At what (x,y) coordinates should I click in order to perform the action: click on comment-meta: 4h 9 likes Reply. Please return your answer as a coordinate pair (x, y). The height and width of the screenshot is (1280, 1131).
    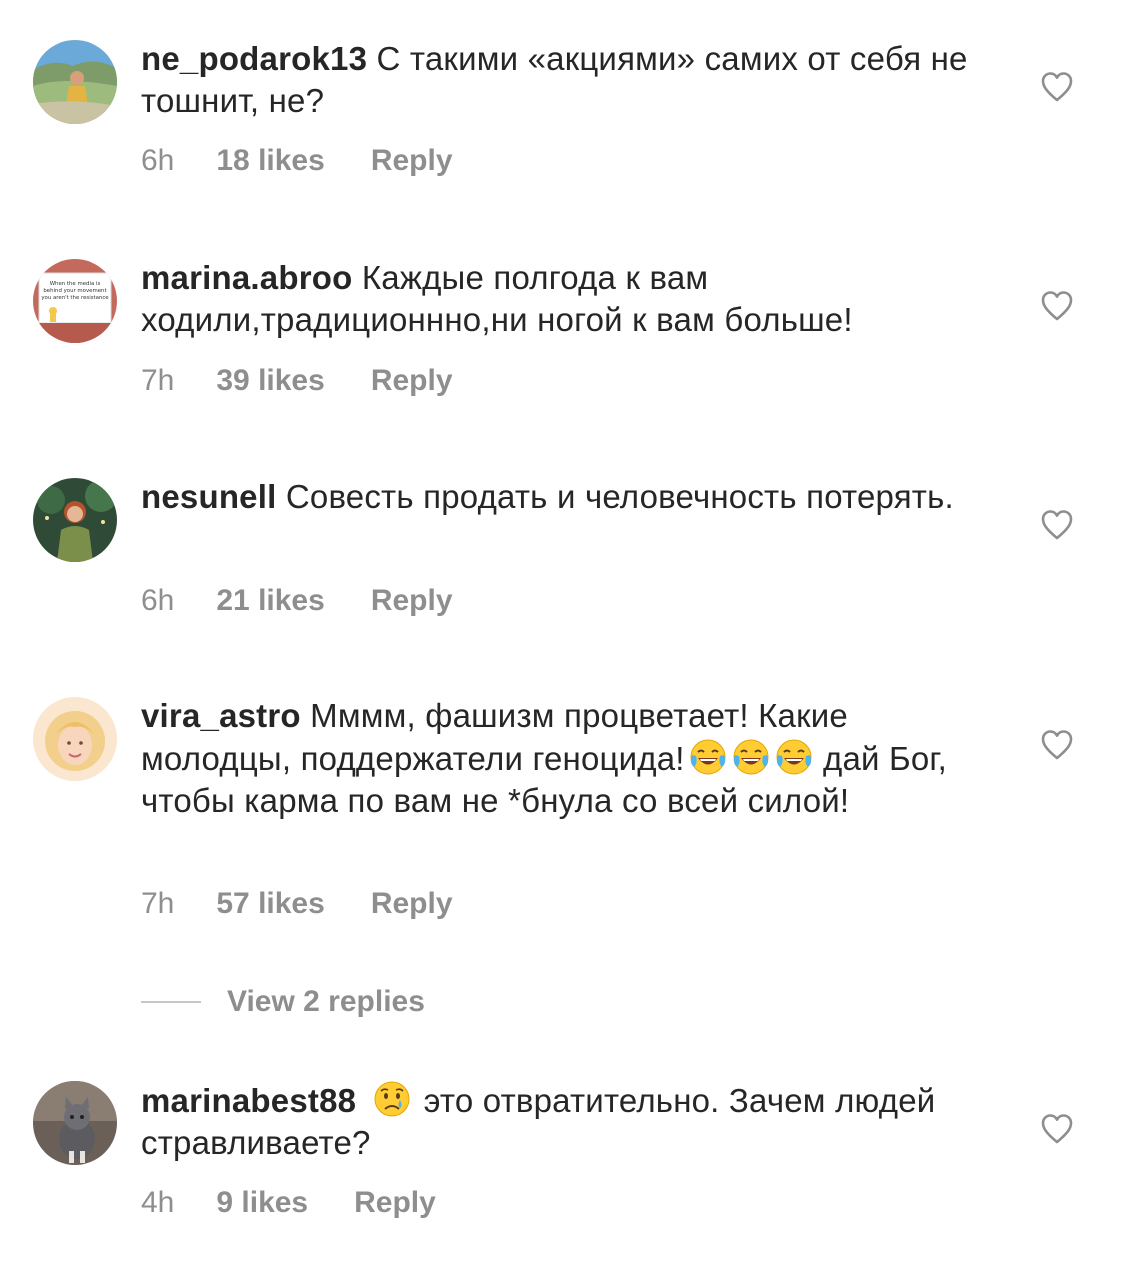
    Looking at the image, I should click on (288, 1203).